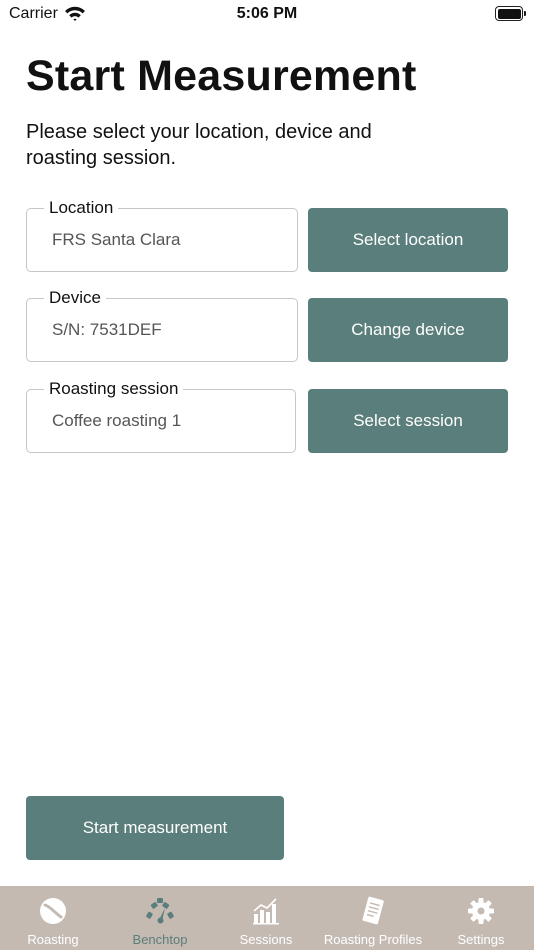  What do you see at coordinates (266, 911) in the screenshot?
I see `bar-chart-icon` at bounding box center [266, 911].